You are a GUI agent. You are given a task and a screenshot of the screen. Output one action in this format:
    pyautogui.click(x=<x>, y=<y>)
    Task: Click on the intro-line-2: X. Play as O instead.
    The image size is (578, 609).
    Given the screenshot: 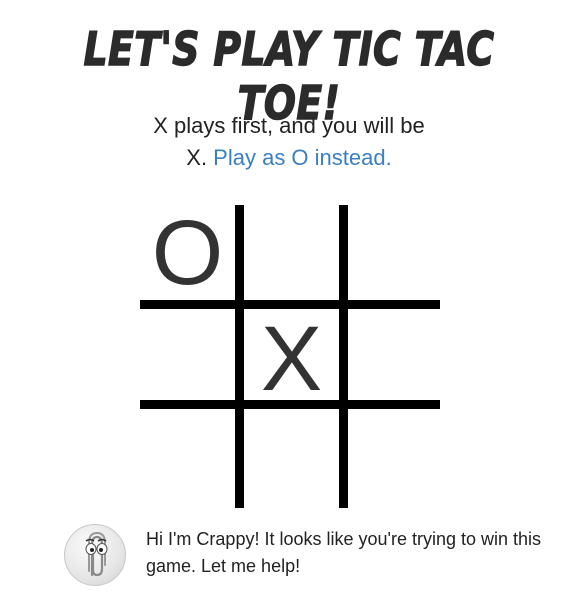 What is the action you would take?
    pyautogui.click(x=289, y=158)
    